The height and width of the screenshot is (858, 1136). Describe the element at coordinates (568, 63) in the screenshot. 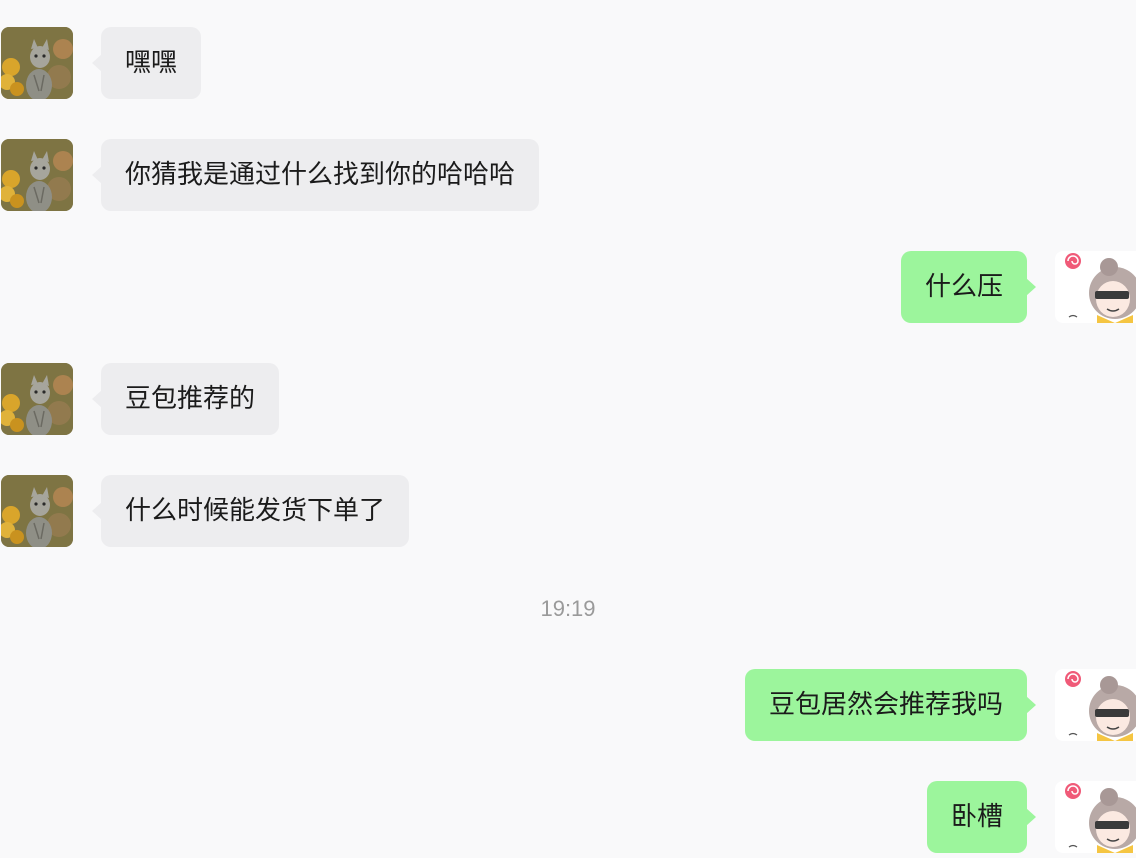

I see `message-row: 嘿嘿` at that location.